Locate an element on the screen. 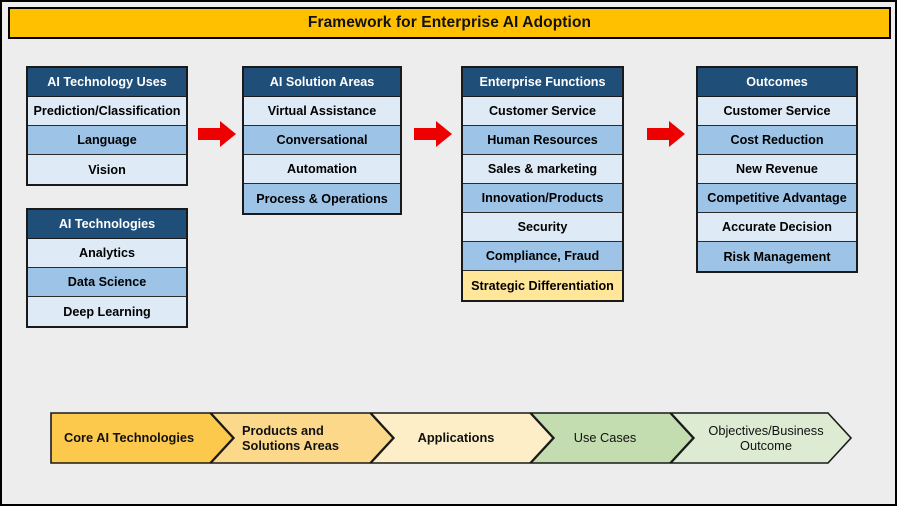 The height and width of the screenshot is (506, 897). ribbon-step-label: Products and Solutions Areas is located at coordinates (290, 437).